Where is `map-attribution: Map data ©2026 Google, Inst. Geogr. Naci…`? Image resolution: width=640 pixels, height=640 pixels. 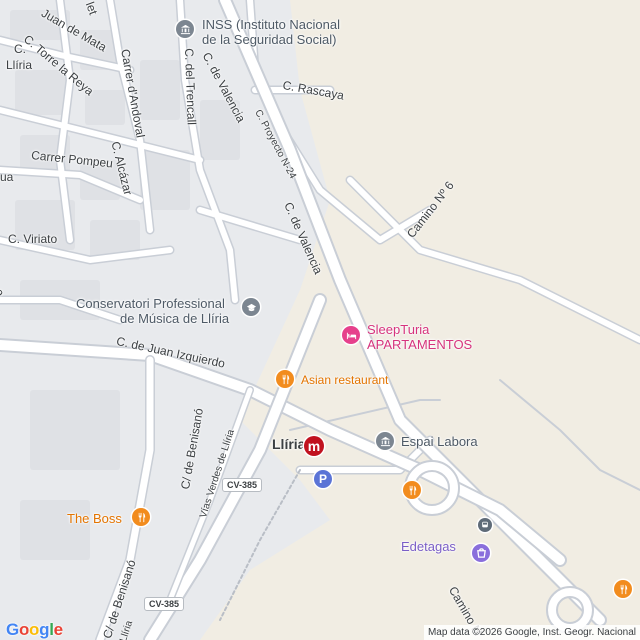 map-attribution: Map data ©2026 Google, Inst. Geogr. Naci… is located at coordinates (531, 632).